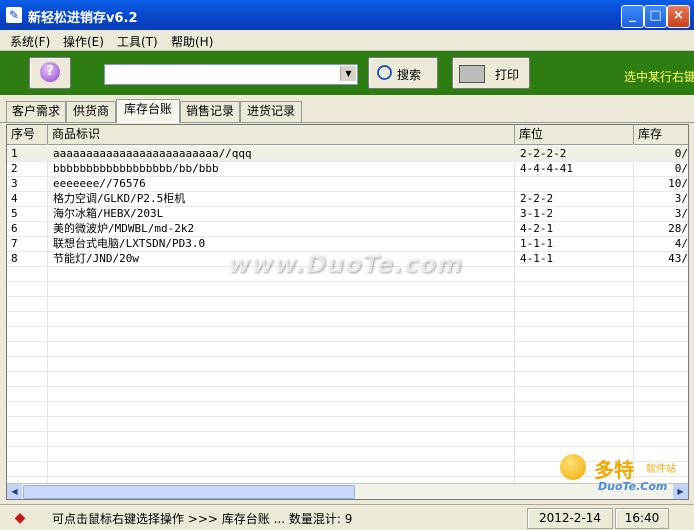 The width and height of the screenshot is (694, 530). What do you see at coordinates (409, 75) in the screenshot?
I see `search-button-label: 搜索` at bounding box center [409, 75].